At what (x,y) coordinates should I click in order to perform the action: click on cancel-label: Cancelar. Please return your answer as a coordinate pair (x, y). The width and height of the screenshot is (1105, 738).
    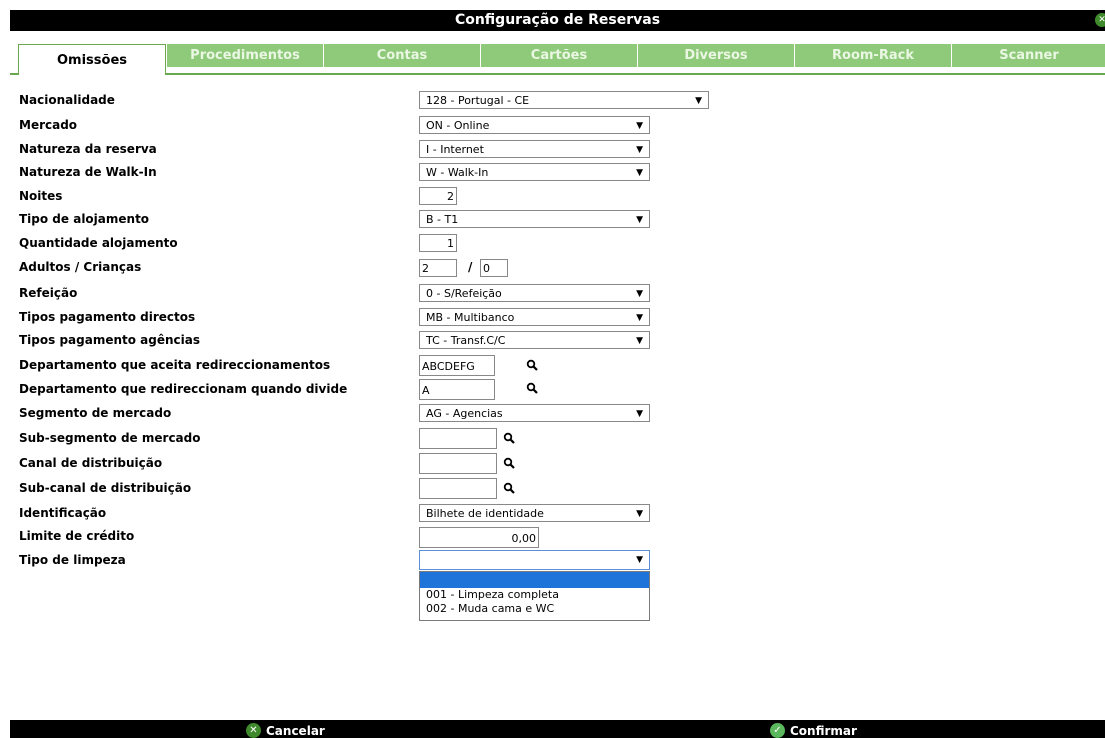
    Looking at the image, I should click on (295, 730).